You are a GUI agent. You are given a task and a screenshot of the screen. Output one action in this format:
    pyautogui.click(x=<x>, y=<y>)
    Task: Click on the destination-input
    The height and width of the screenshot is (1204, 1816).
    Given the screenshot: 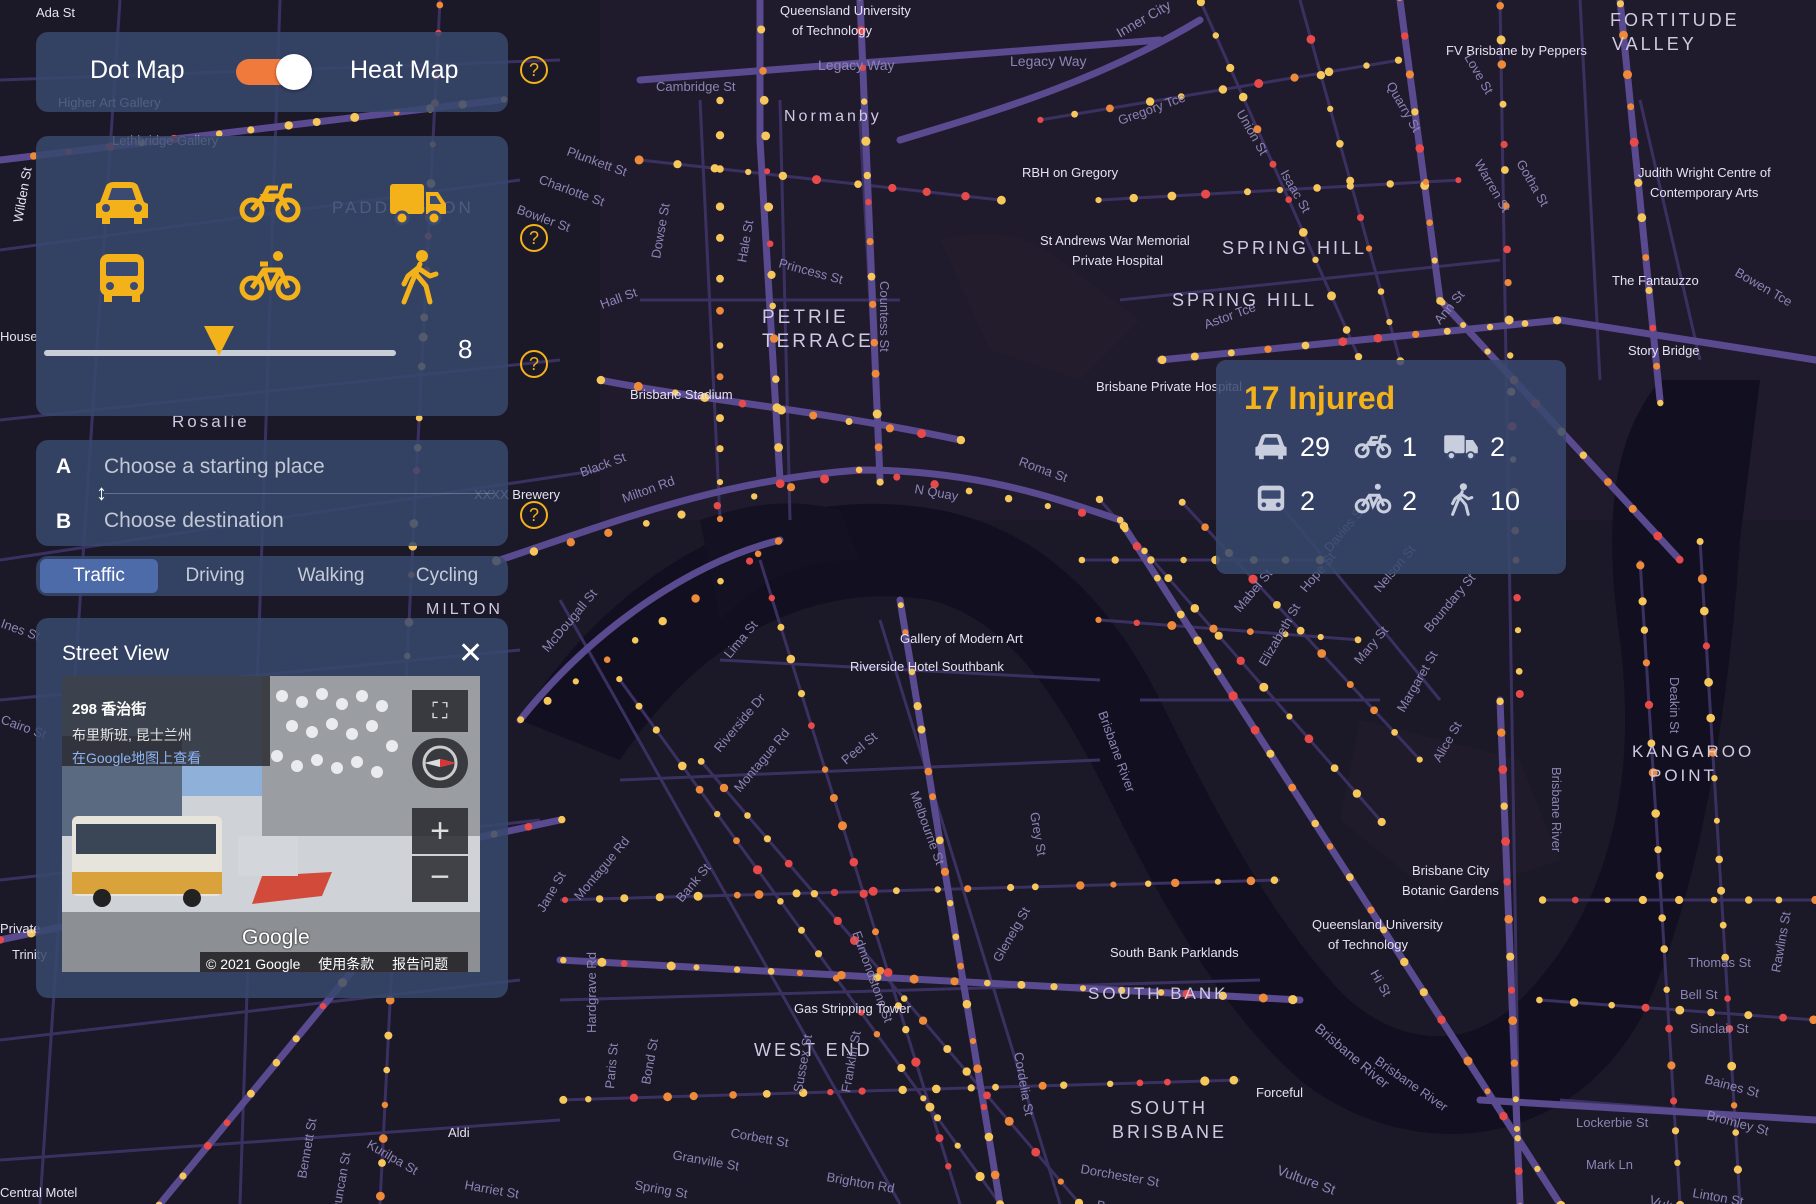 What is the action you would take?
    pyautogui.click(x=294, y=521)
    